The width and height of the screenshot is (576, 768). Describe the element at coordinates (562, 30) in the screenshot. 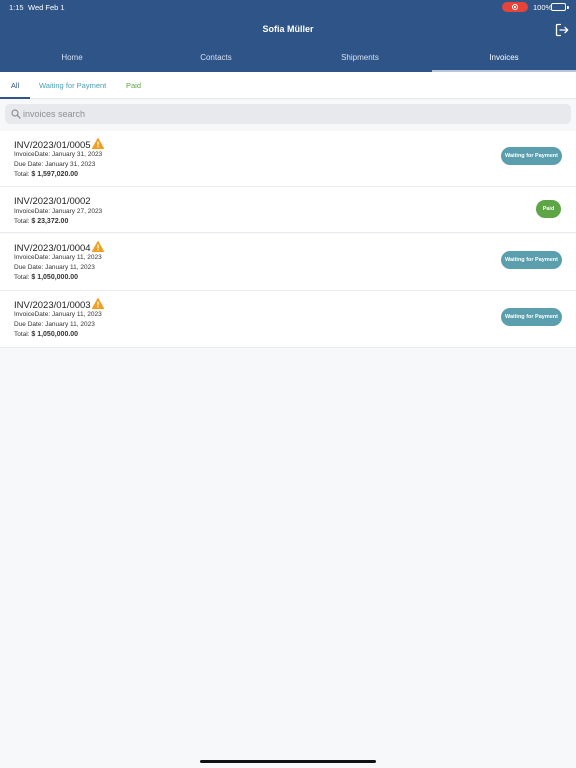

I see `logout-icon` at that location.